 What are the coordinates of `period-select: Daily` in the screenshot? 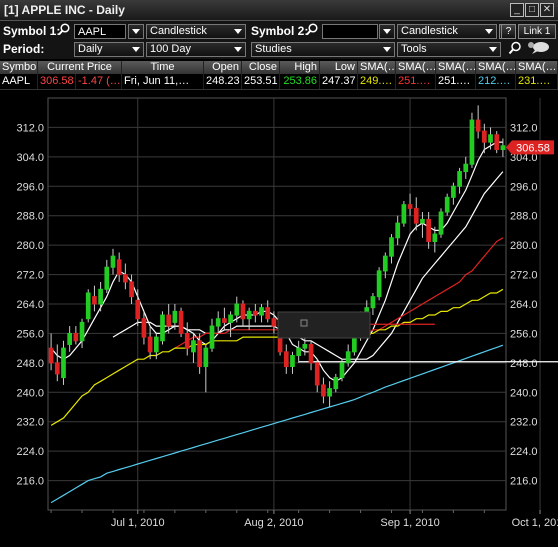 It's located at (109, 49).